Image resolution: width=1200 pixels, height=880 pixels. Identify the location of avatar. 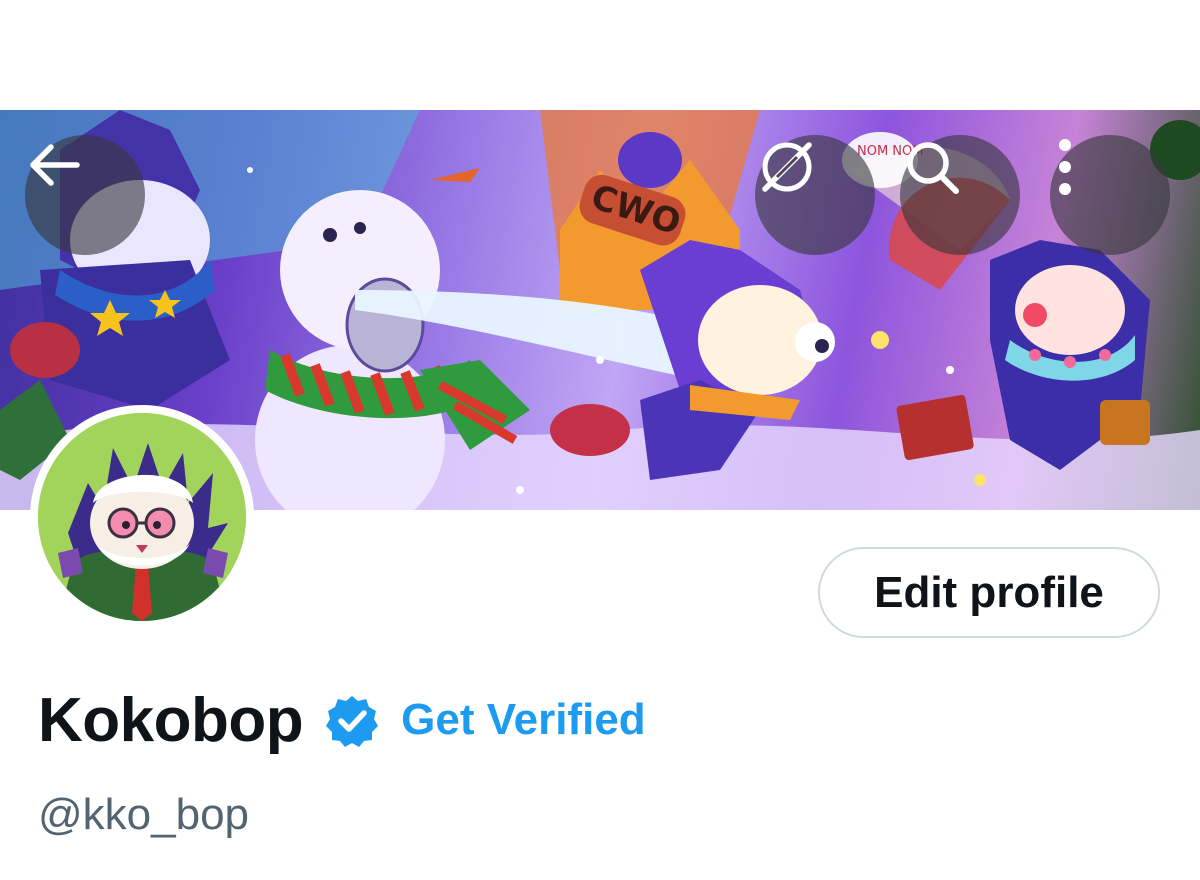
(142, 517).